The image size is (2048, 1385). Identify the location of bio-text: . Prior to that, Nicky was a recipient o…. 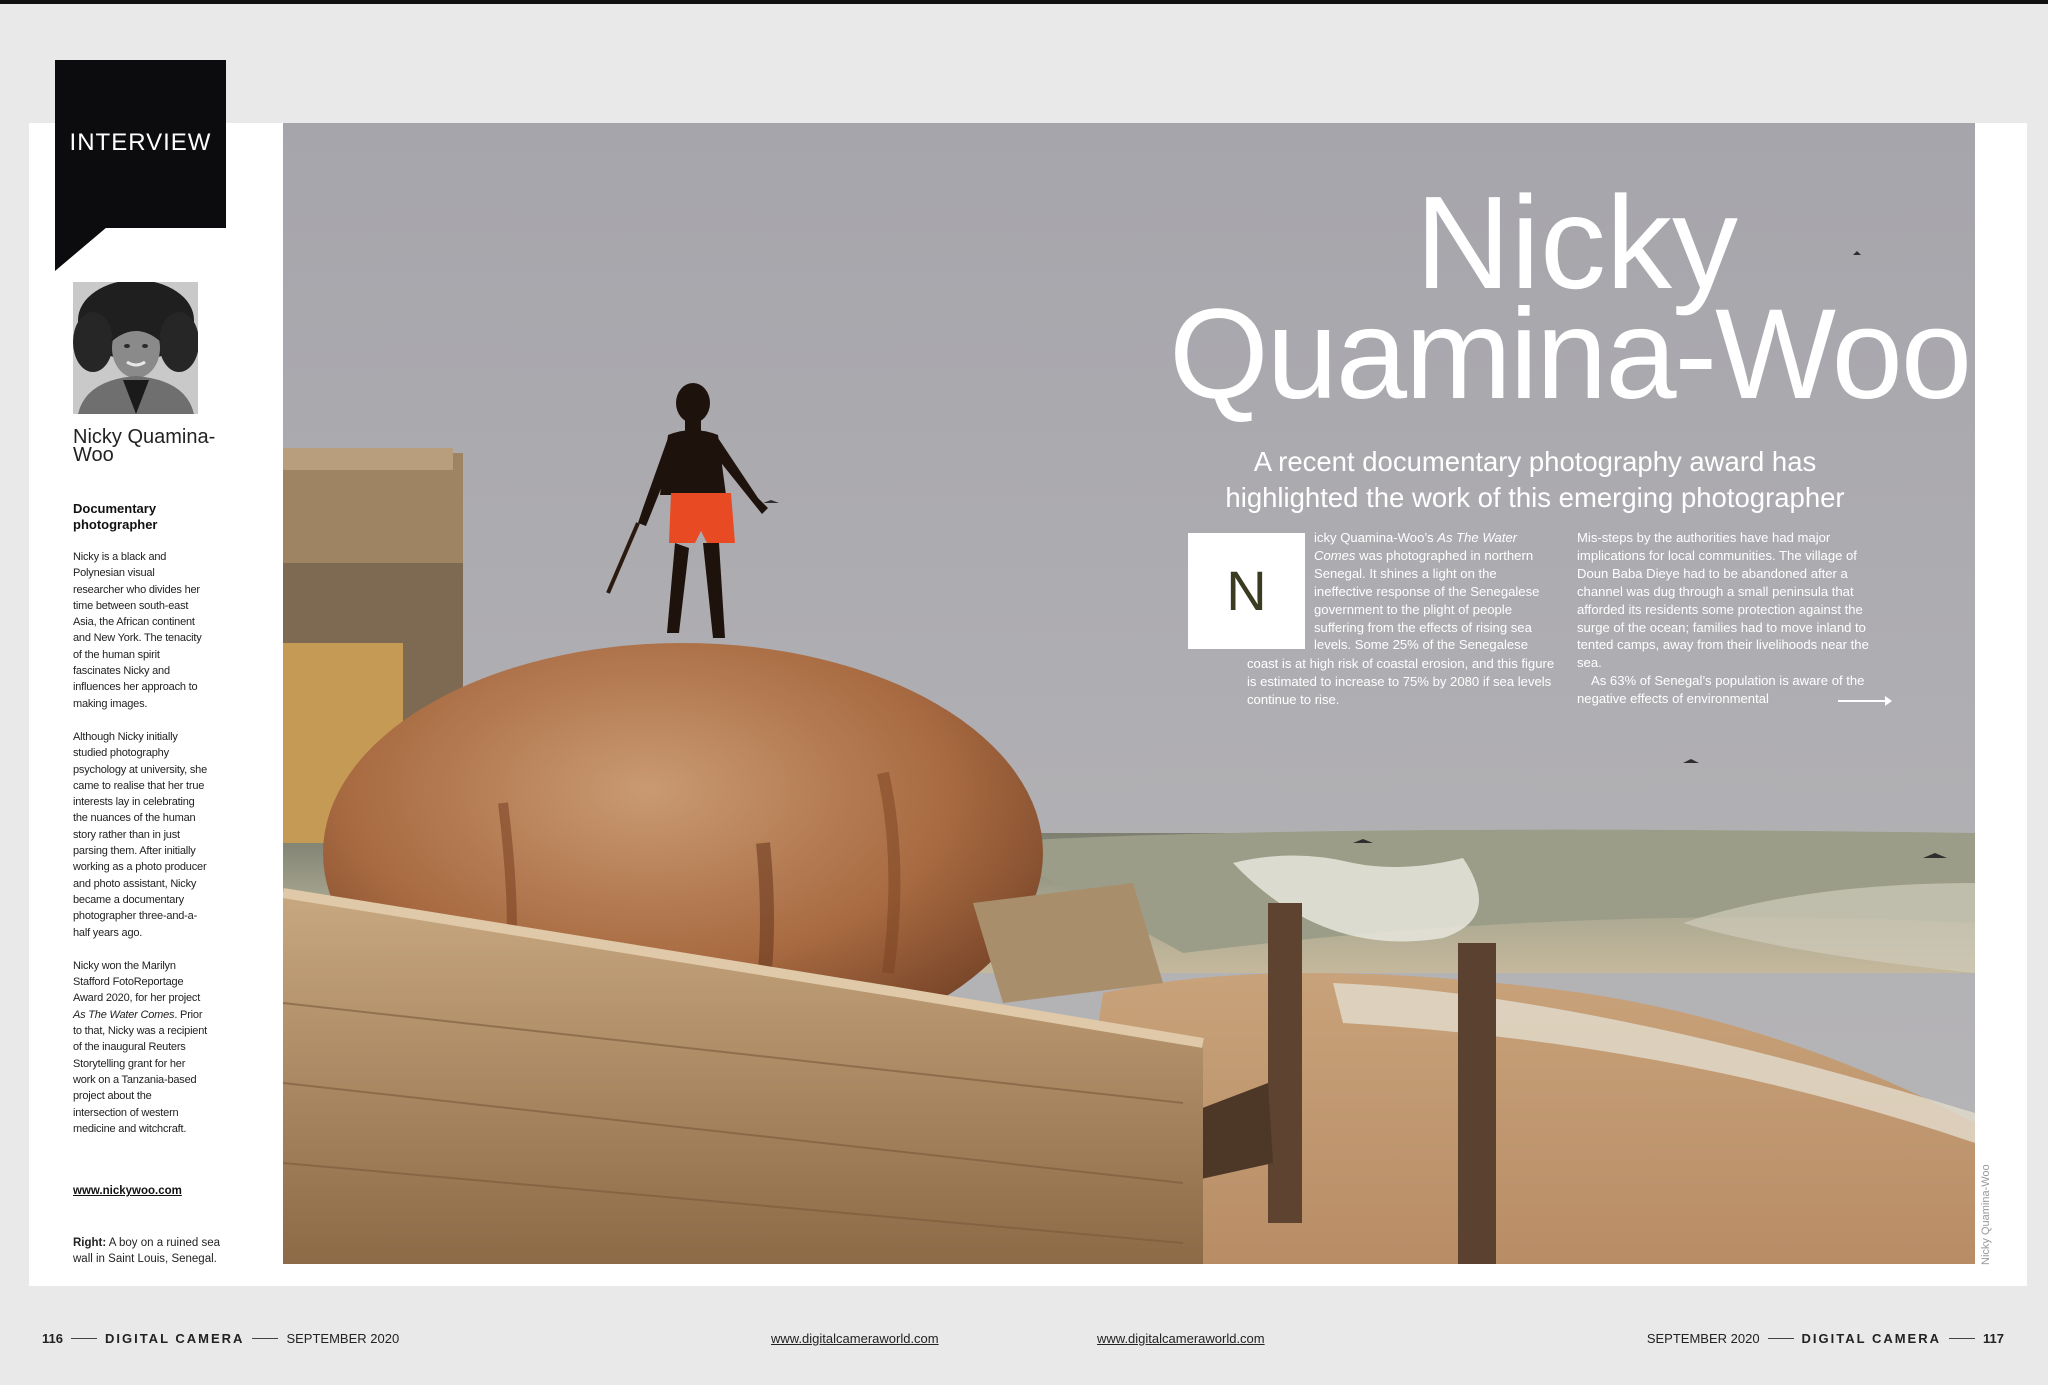
(140, 1071).